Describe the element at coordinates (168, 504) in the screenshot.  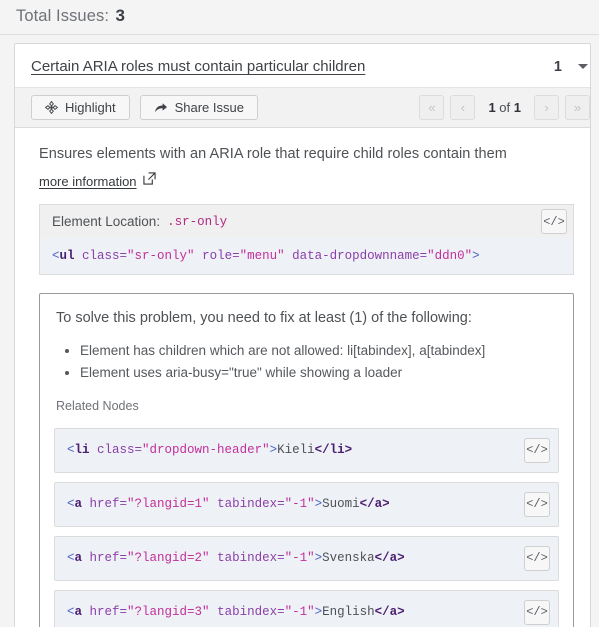
I see `node-value: "?langid=1"` at that location.